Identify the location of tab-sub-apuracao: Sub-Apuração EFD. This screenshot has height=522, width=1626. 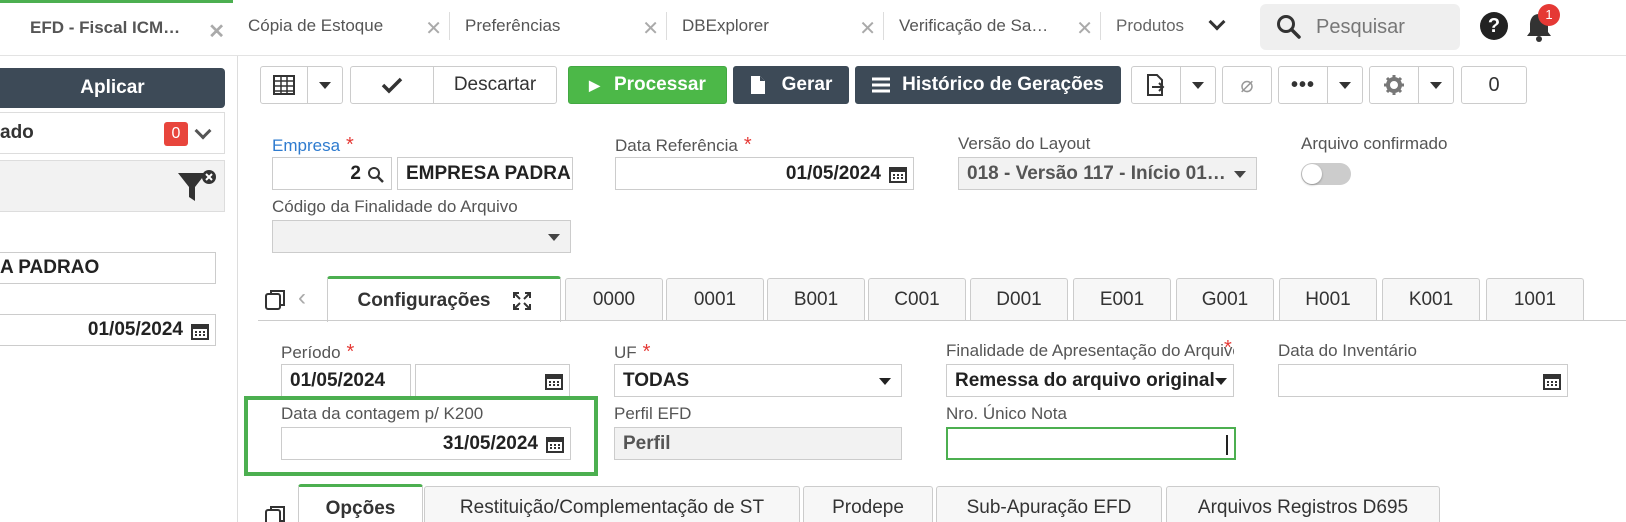
(1049, 504).